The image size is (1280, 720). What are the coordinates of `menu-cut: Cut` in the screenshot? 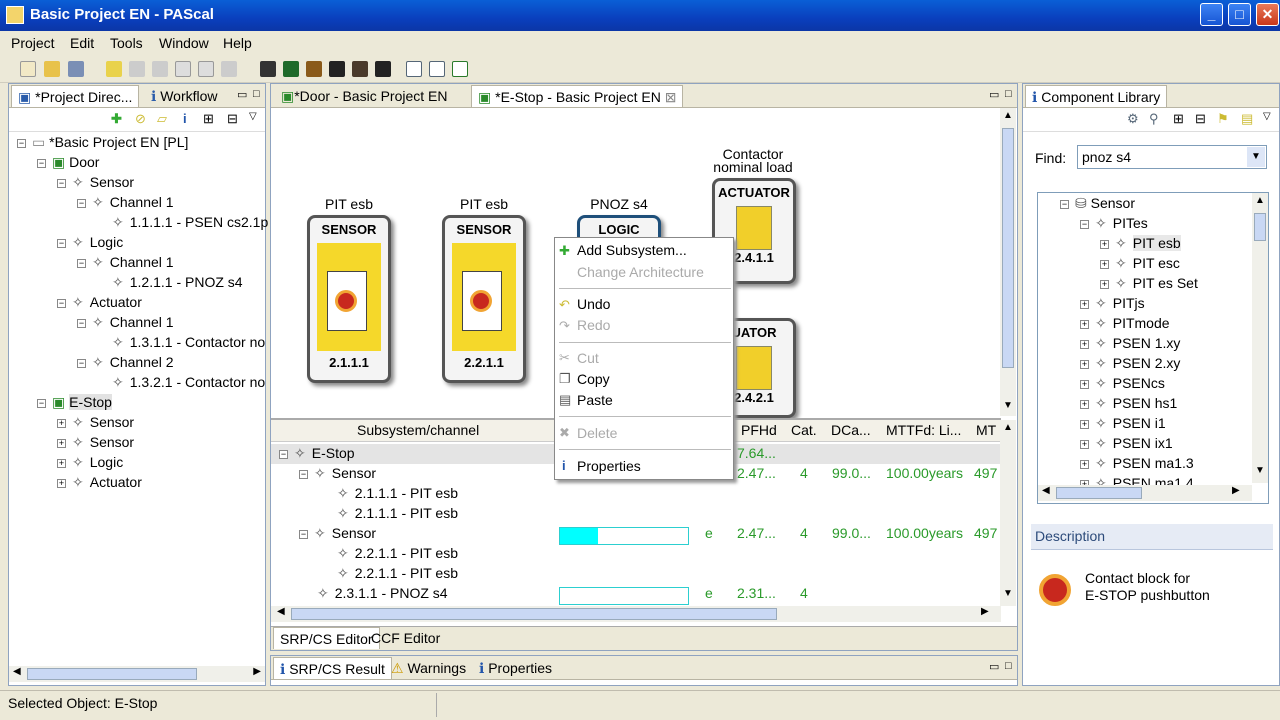 It's located at (588, 358).